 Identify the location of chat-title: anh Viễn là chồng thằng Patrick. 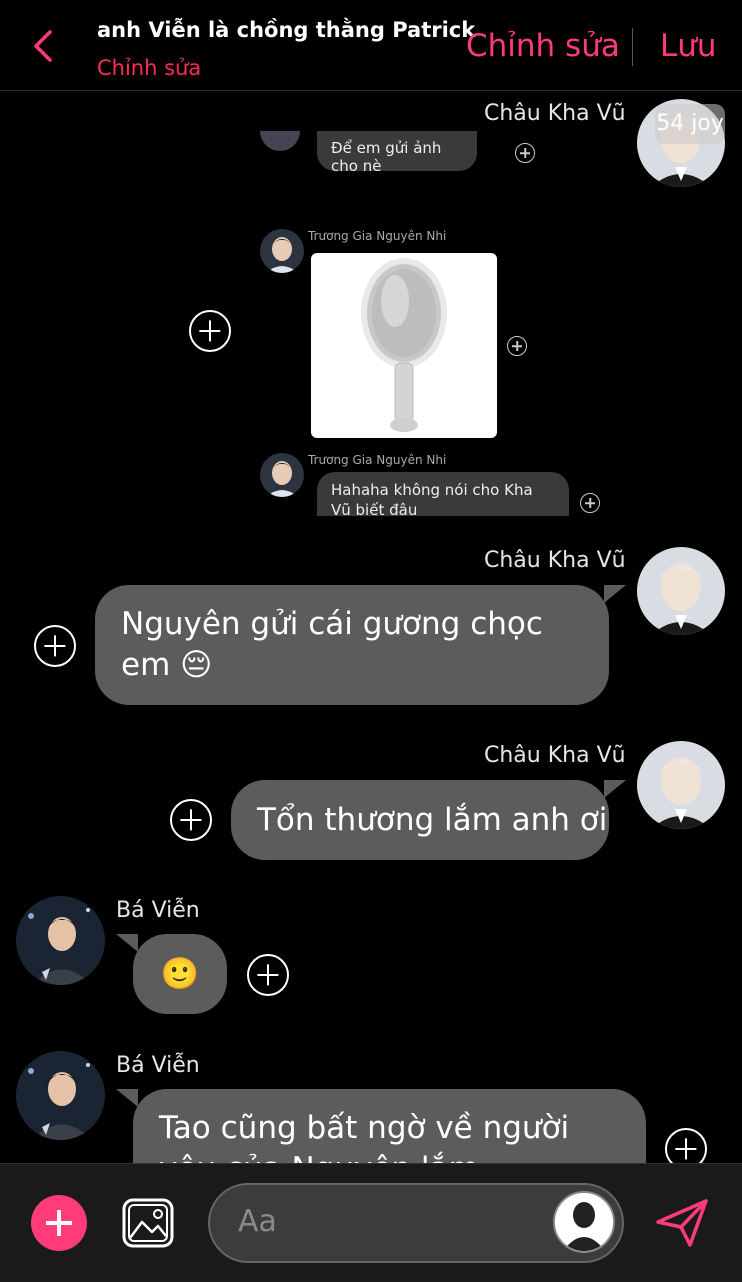
(286, 30).